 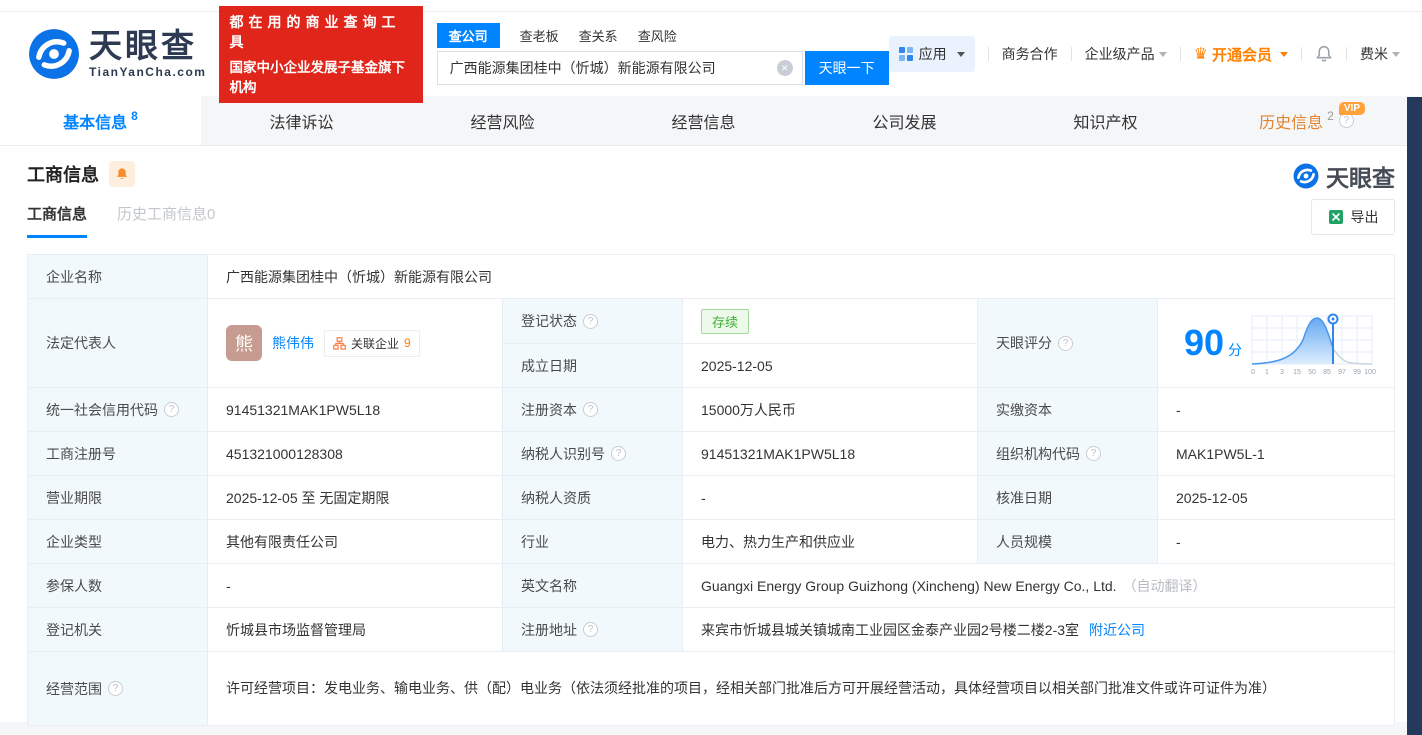 I want to click on svg-text: 85, so click(x=1327, y=372).